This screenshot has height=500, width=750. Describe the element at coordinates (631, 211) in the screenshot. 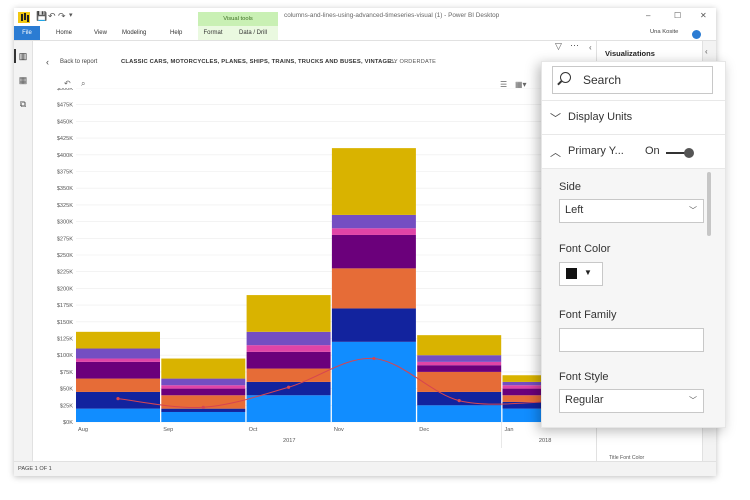

I see `side-dropdown: Left ﹀` at that location.